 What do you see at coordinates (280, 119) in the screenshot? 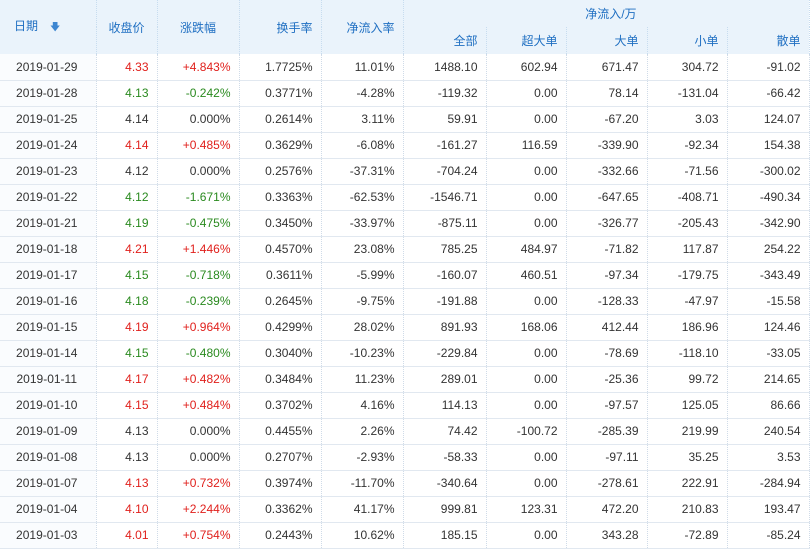
I see `cell-turnover: 0.2614%` at bounding box center [280, 119].